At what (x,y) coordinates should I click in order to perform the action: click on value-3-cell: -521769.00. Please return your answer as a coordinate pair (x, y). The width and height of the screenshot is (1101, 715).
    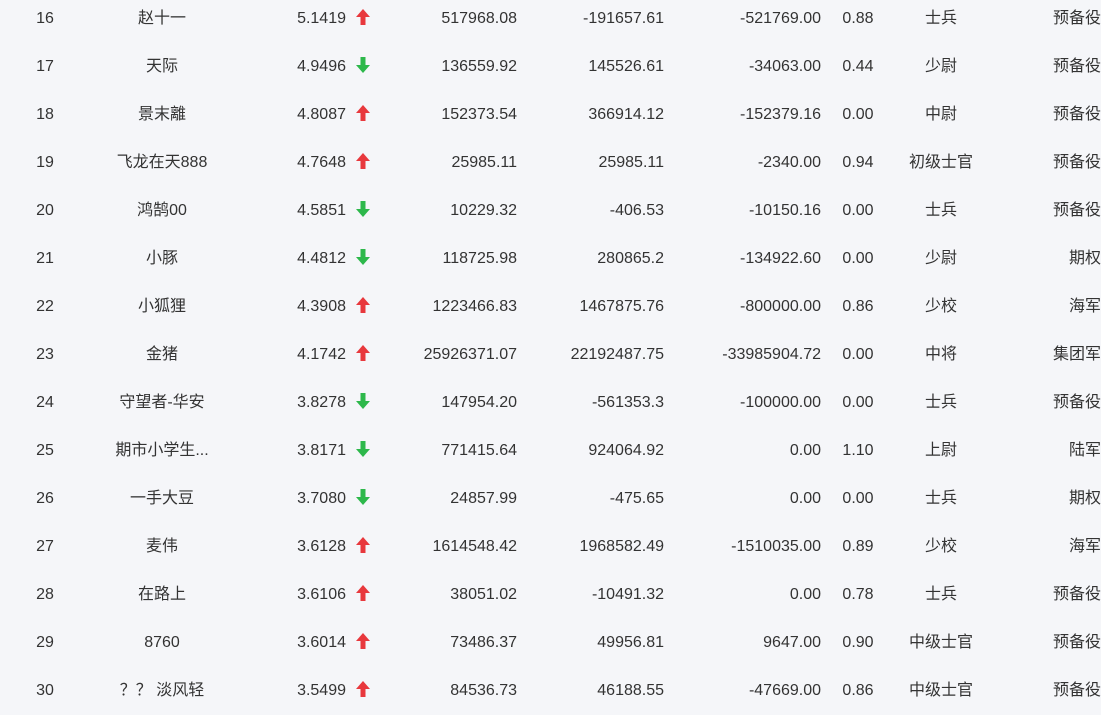
    Looking at the image, I should click on (780, 18).